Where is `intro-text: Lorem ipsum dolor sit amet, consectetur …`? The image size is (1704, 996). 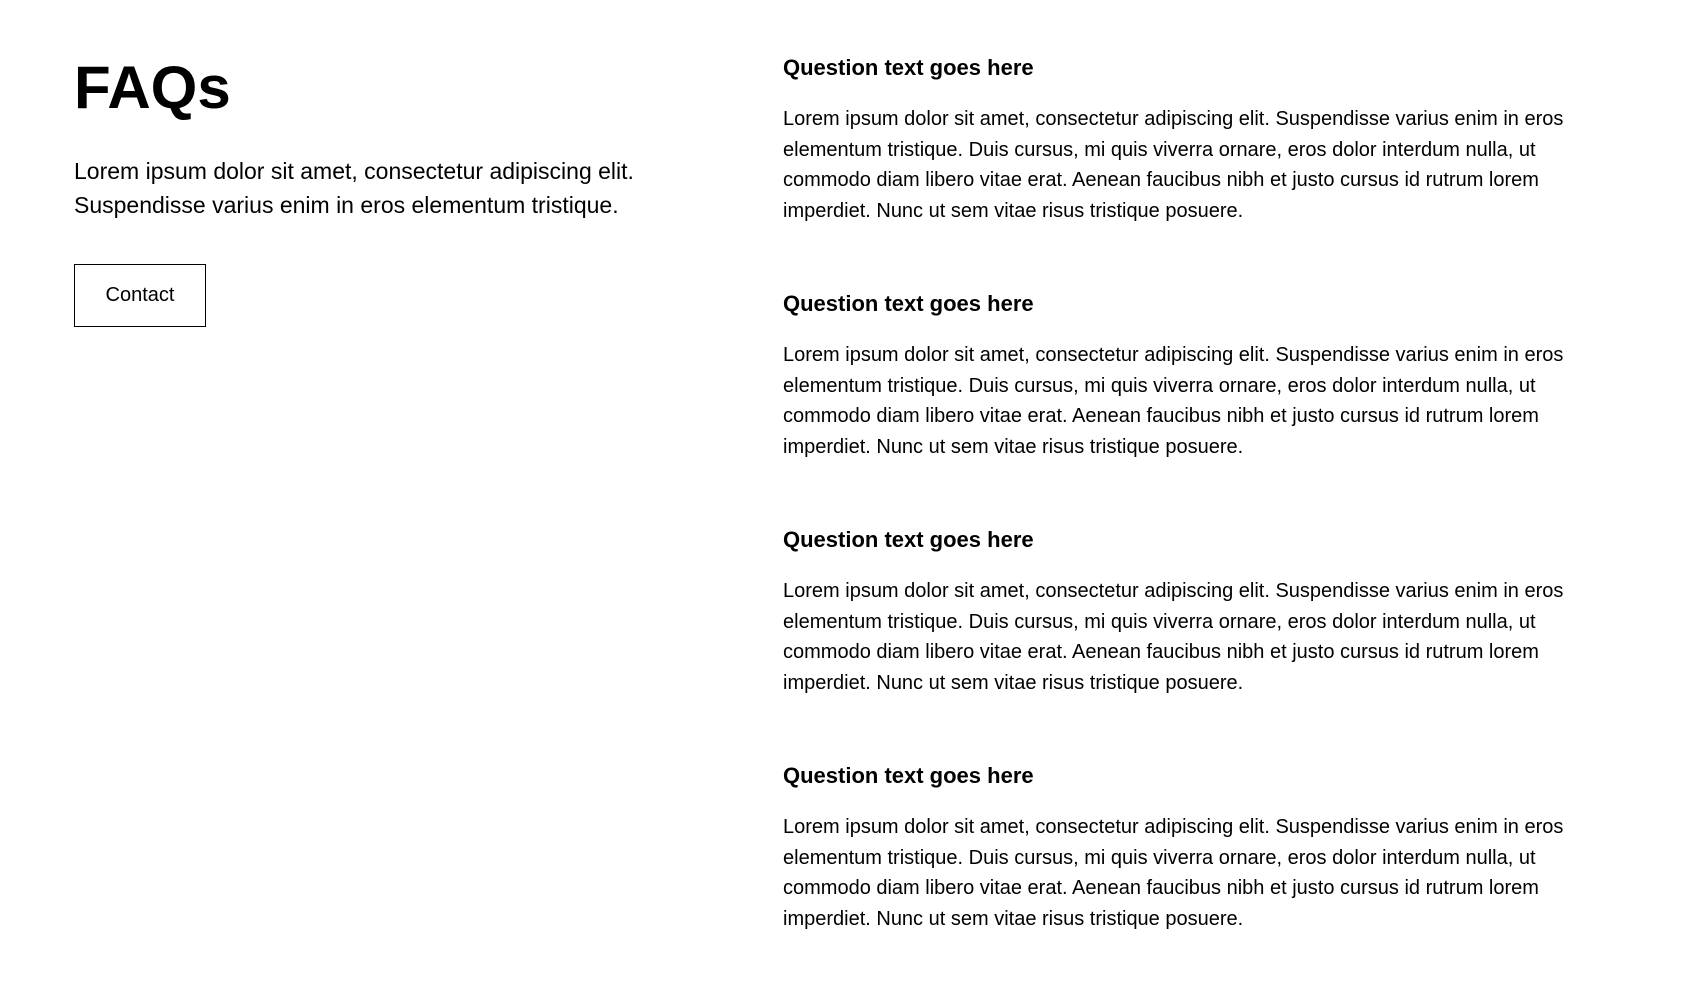 intro-text: Lorem ipsum dolor sit amet, consectetur … is located at coordinates (354, 188).